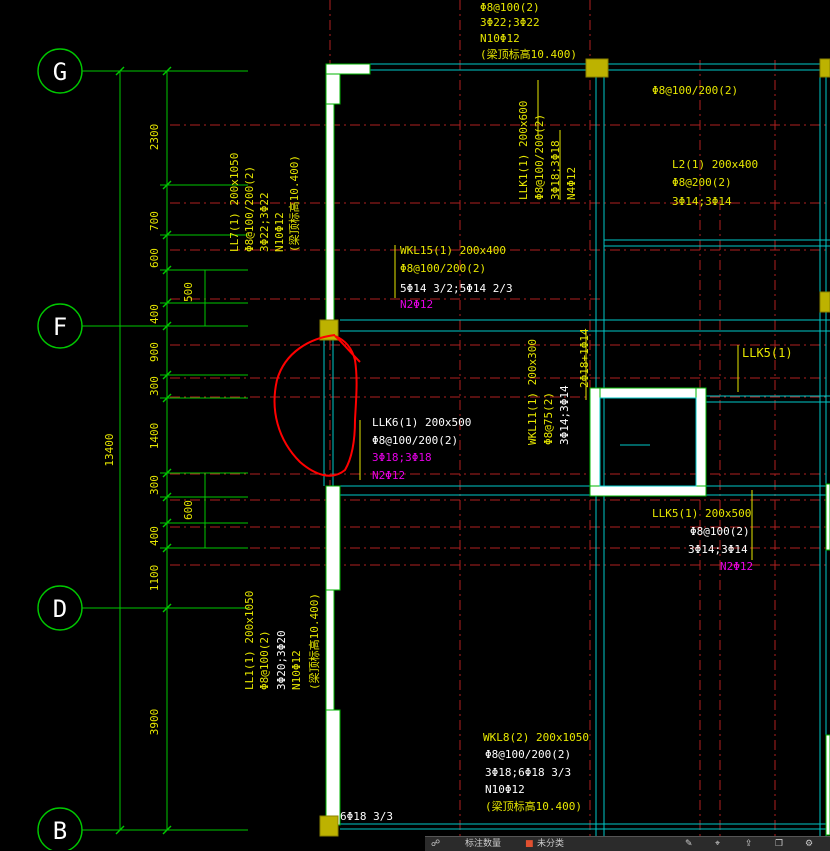 Image resolution: width=830 pixels, height=851 pixels. I want to click on bottom-toolbar: ☍ 标注数量 ■ 未分类 ✎ ⌖ ⇪ ❐ ⚙, so click(627, 843).